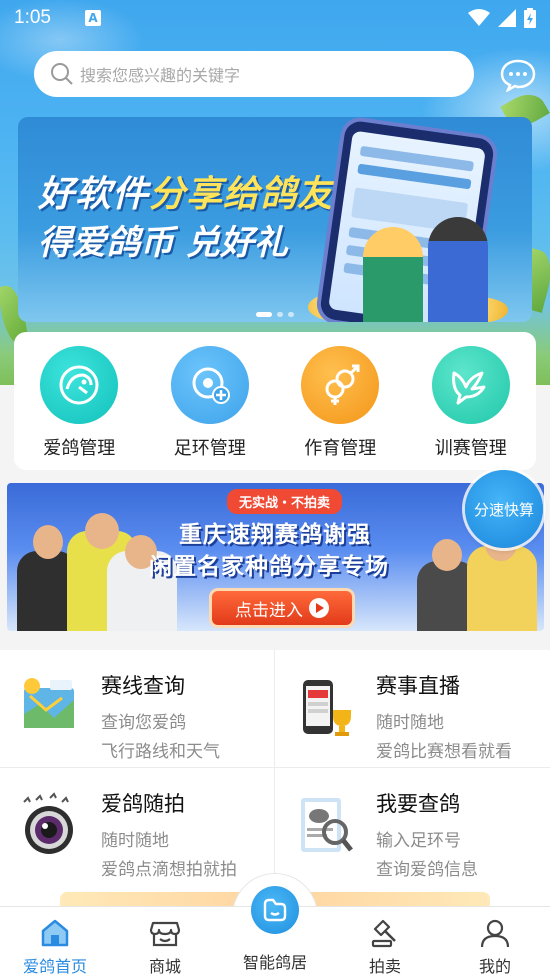 This screenshot has height=979, width=550. I want to click on tab-label: 智能鸽居, so click(274, 962).